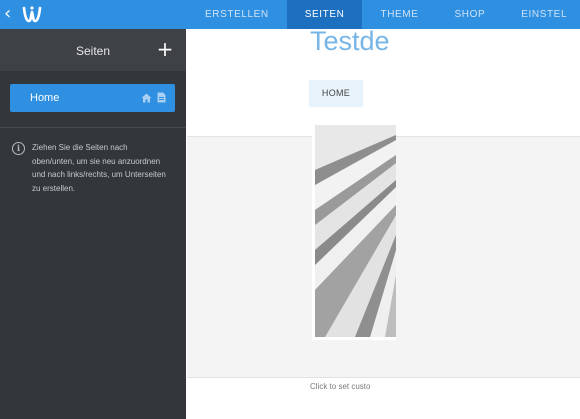 The image size is (580, 419). What do you see at coordinates (45, 98) in the screenshot?
I see `page-item-label: Home` at bounding box center [45, 98].